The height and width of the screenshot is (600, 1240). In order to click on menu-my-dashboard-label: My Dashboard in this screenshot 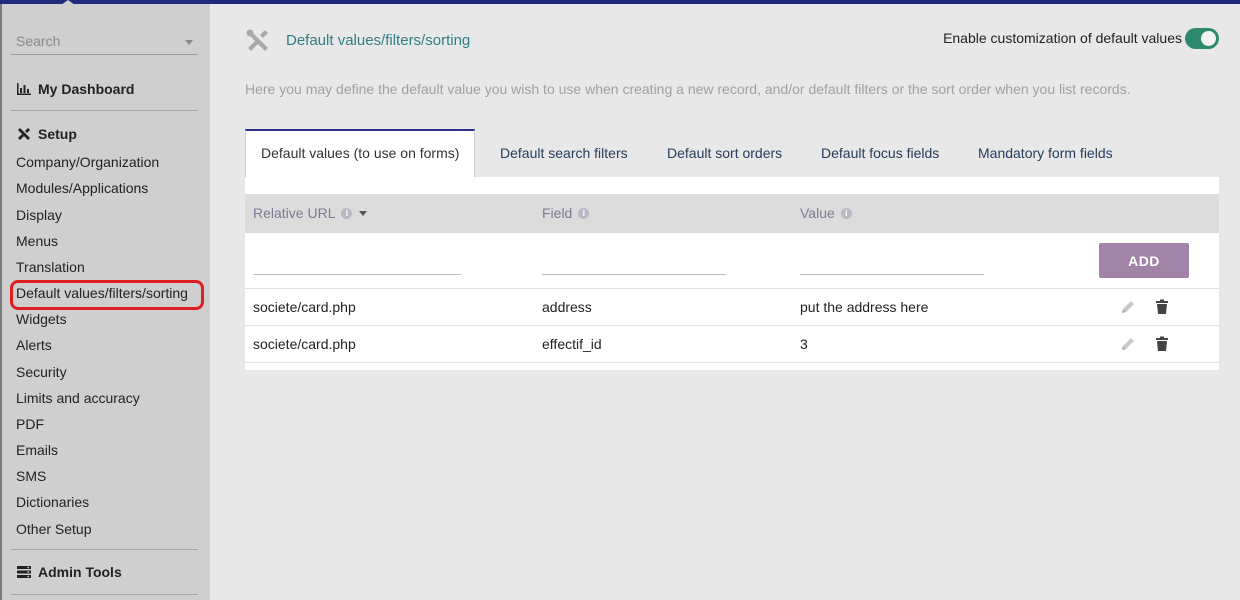, I will do `click(86, 89)`.